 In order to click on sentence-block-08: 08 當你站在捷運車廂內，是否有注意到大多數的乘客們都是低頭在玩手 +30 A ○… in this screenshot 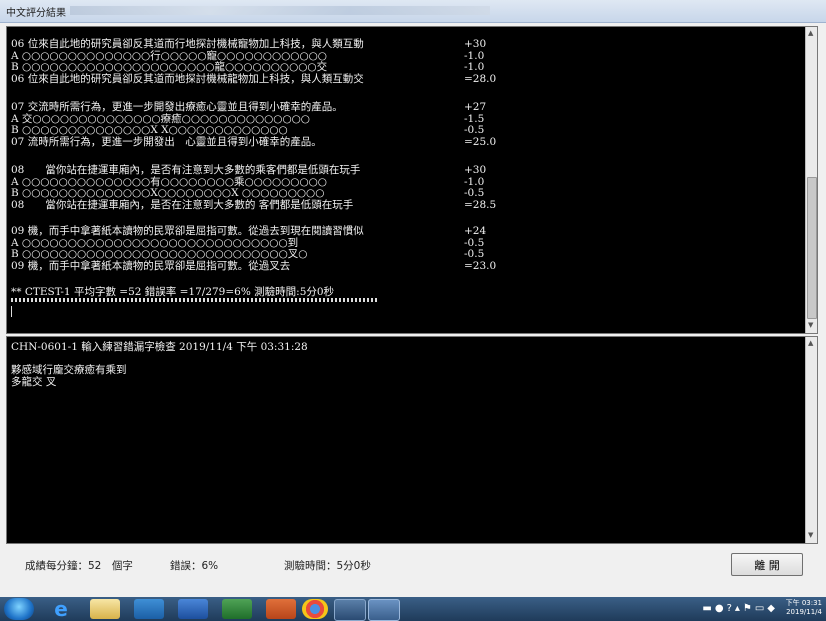, I will do `click(361, 187)`.